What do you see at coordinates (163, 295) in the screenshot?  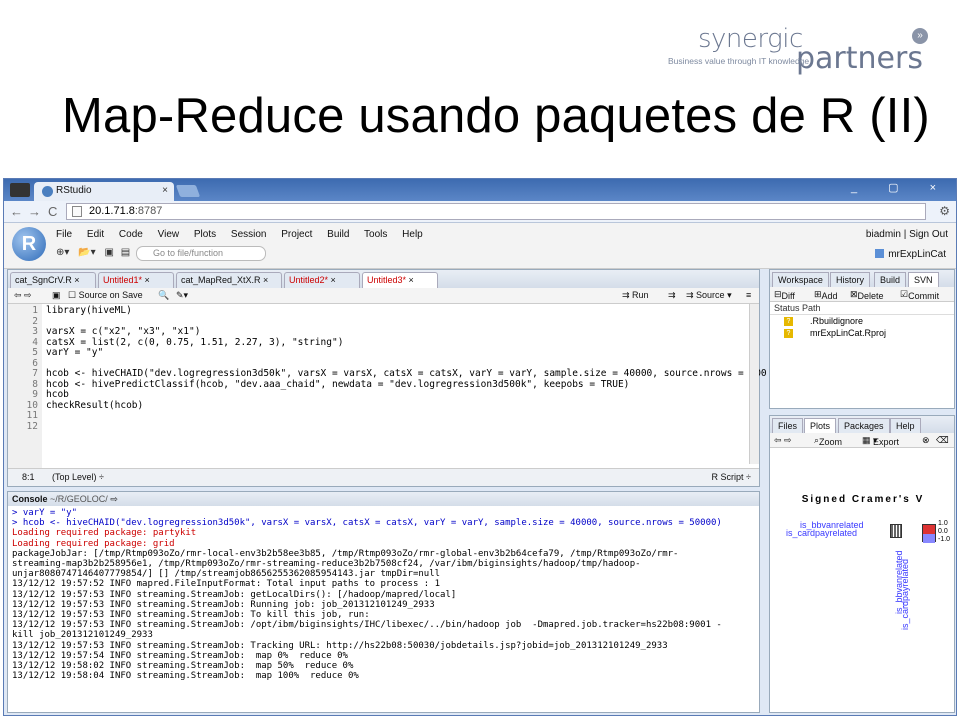 I see `search-icon: 🔍` at bounding box center [163, 295].